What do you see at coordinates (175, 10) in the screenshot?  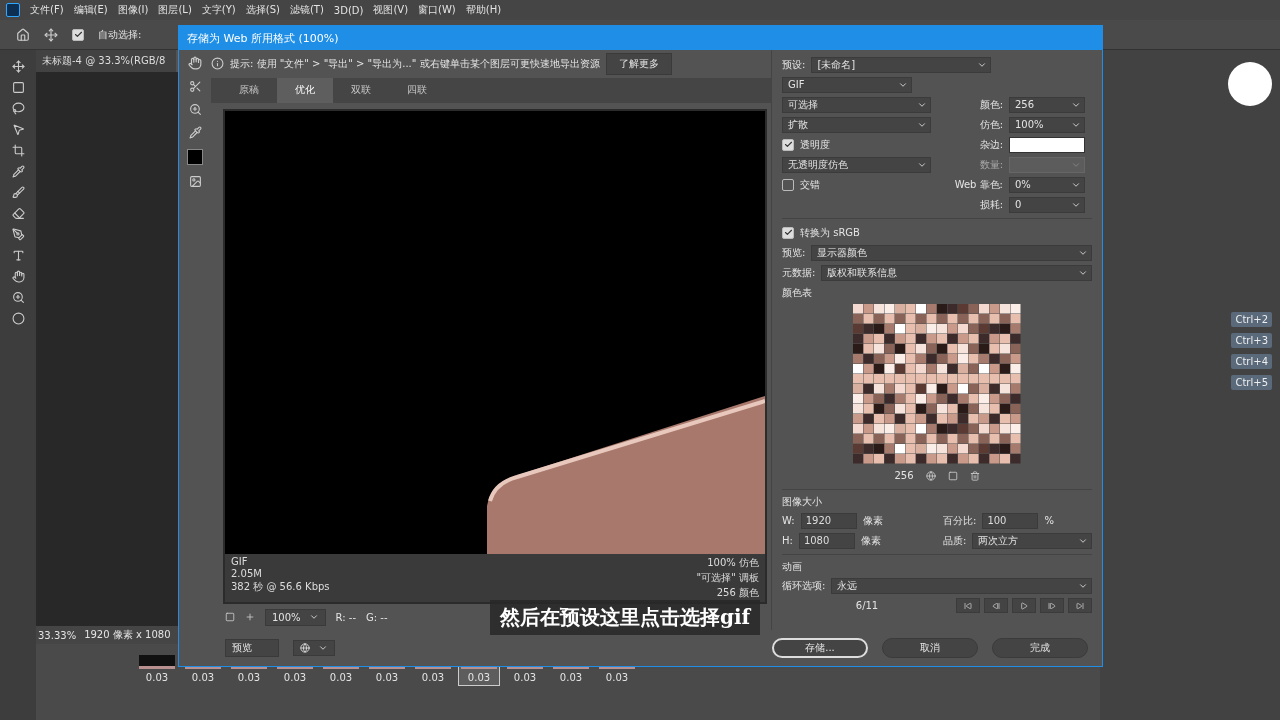 I see `menu-item: 图层(L)` at bounding box center [175, 10].